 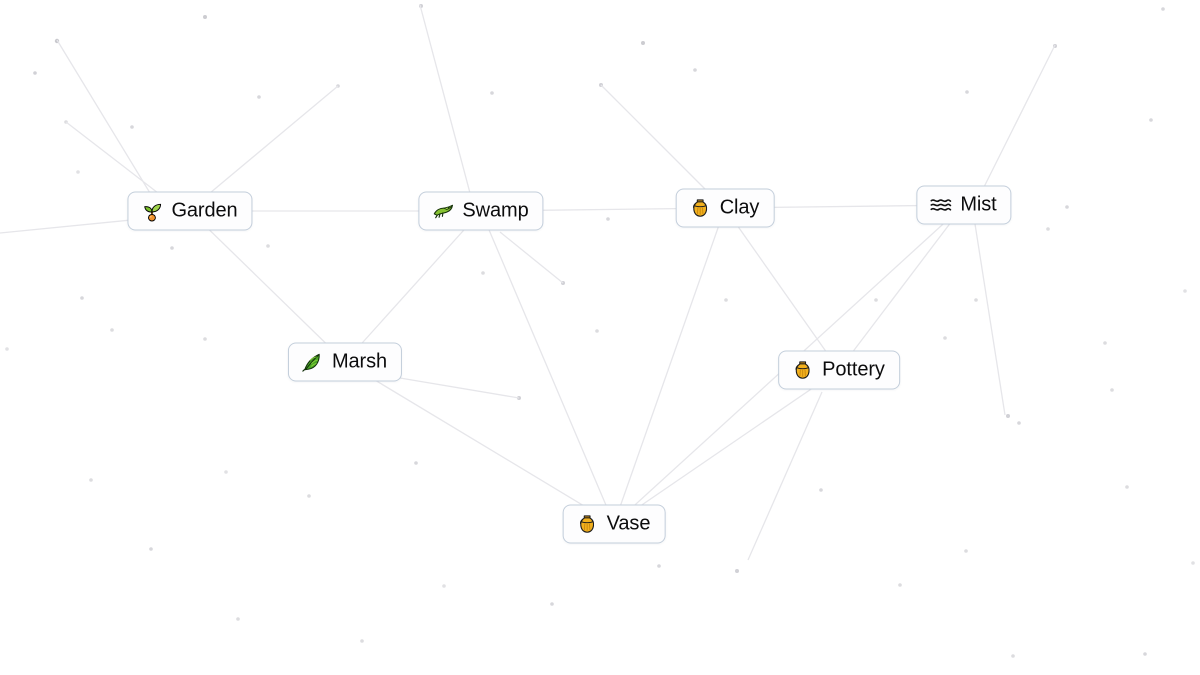 What do you see at coordinates (628, 523) in the screenshot?
I see `graph-node-label: Vase` at bounding box center [628, 523].